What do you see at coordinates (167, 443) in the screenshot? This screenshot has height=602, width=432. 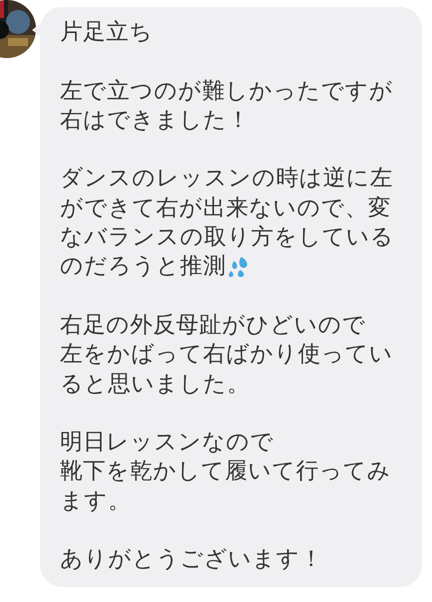 I see `message-text: 明日レッスンなので` at bounding box center [167, 443].